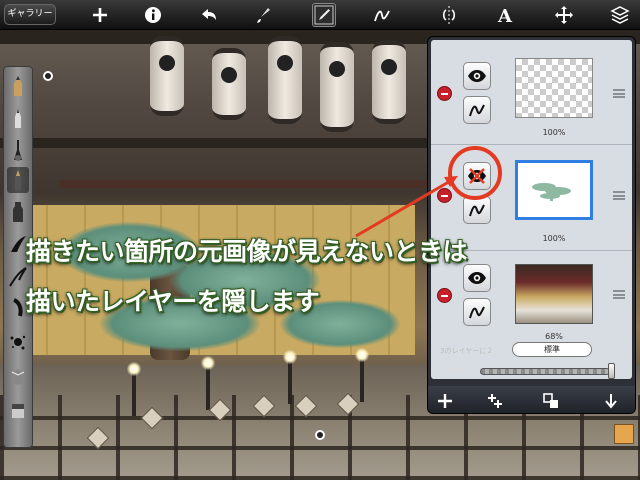 The image size is (640, 480). Describe the element at coordinates (247, 251) in the screenshot. I see `annotation-text-line1: 描きたい箇所の元画像が見えないときは` at that location.